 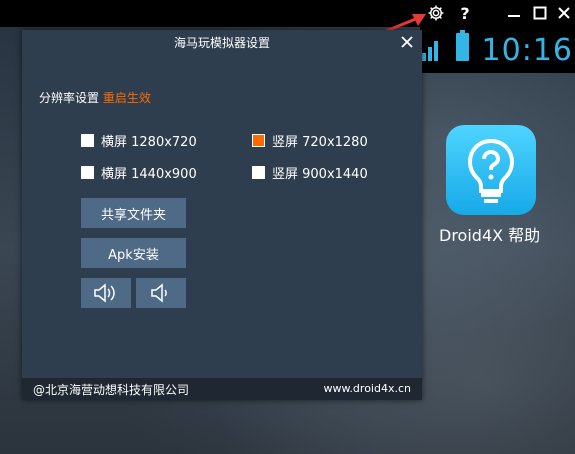 I want to click on option-label: 横屏 1280x720, so click(x=149, y=142).